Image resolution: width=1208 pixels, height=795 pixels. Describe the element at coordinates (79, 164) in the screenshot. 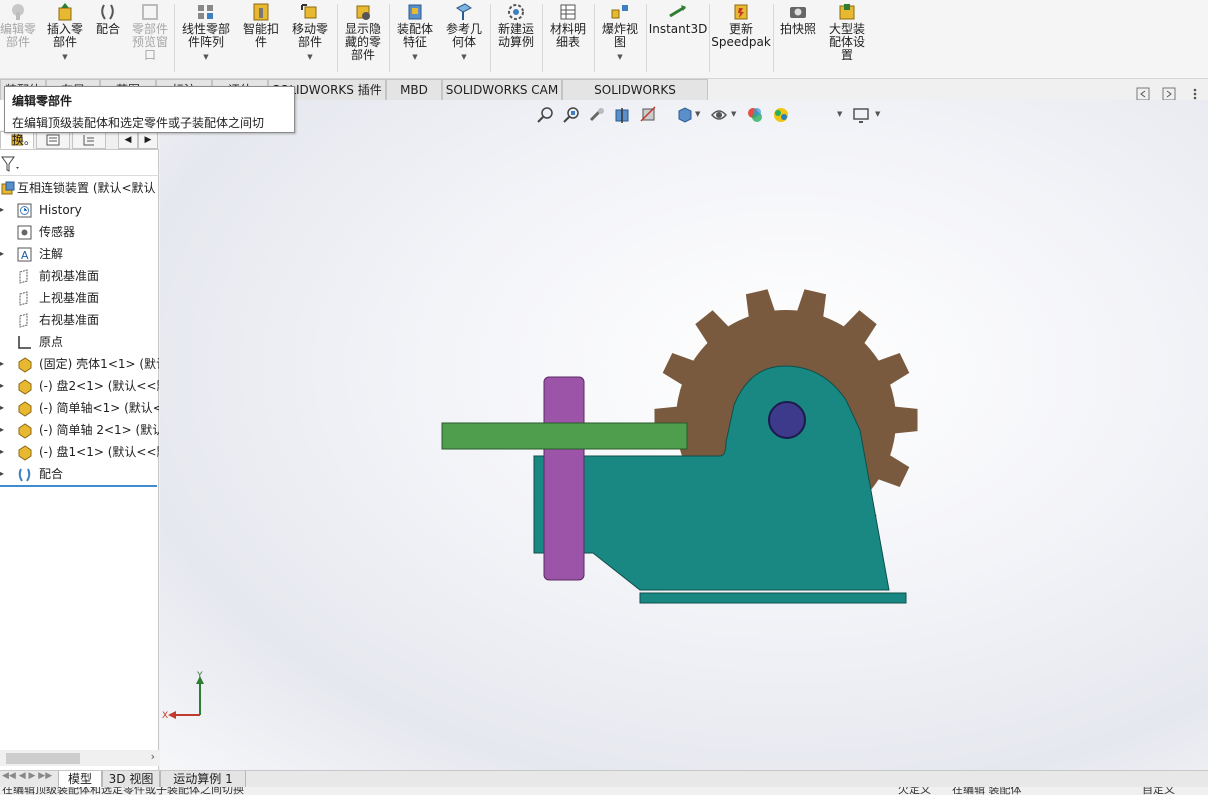

I see `tree-filter` at that location.